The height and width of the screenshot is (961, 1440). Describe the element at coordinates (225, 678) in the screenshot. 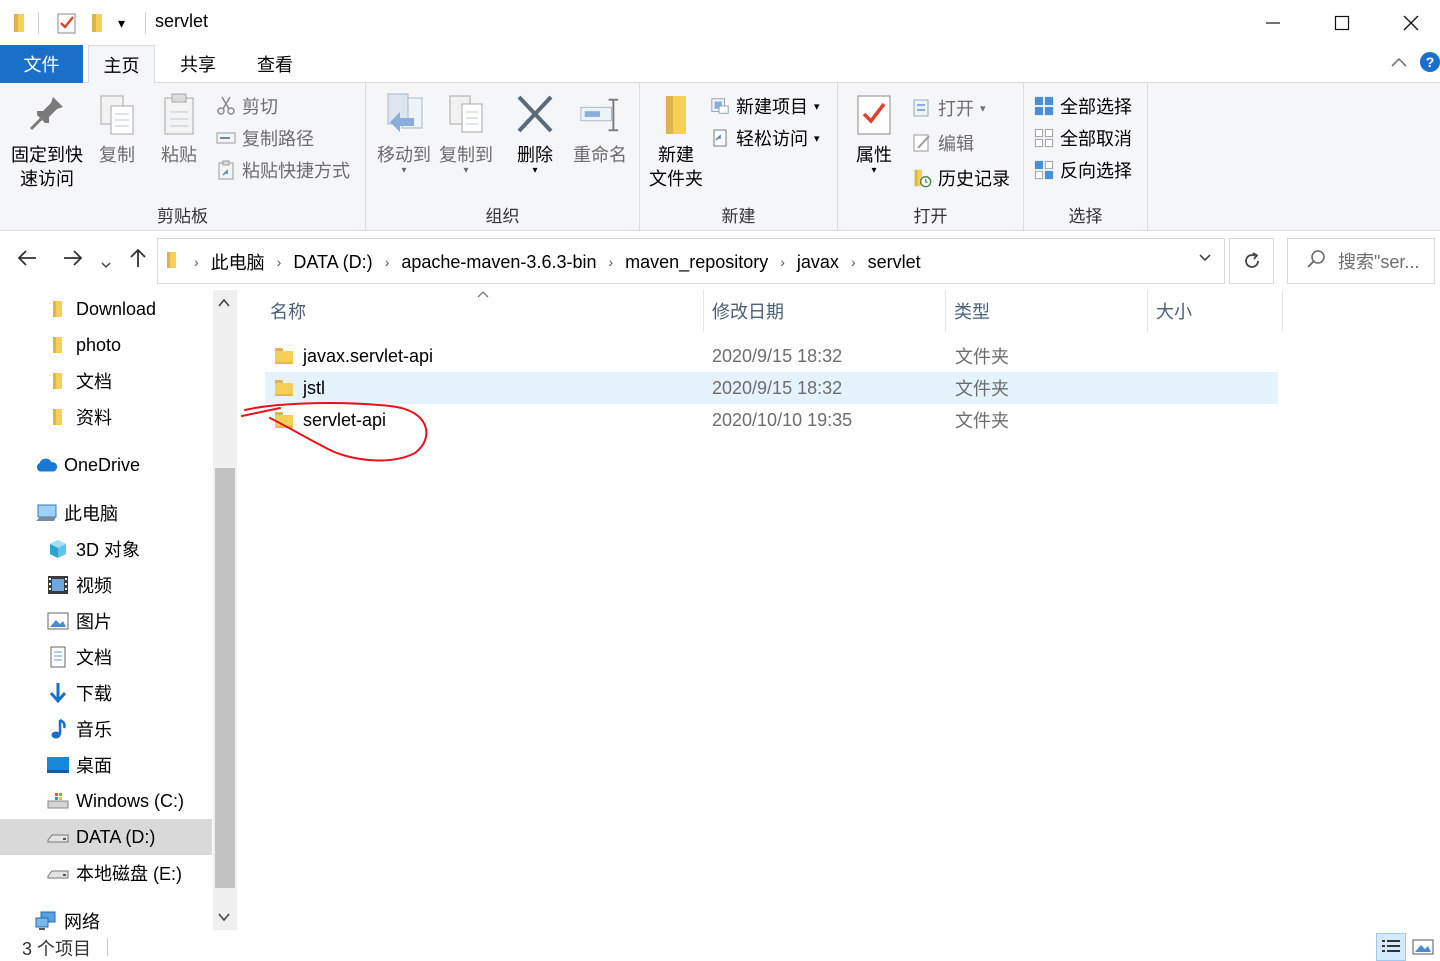

I see `scrollbar-thumb` at that location.